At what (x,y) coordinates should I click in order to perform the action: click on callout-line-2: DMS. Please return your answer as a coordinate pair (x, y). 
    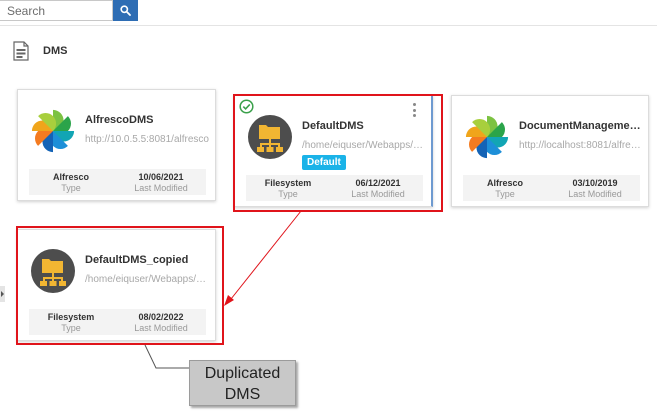
    Looking at the image, I should click on (242, 394).